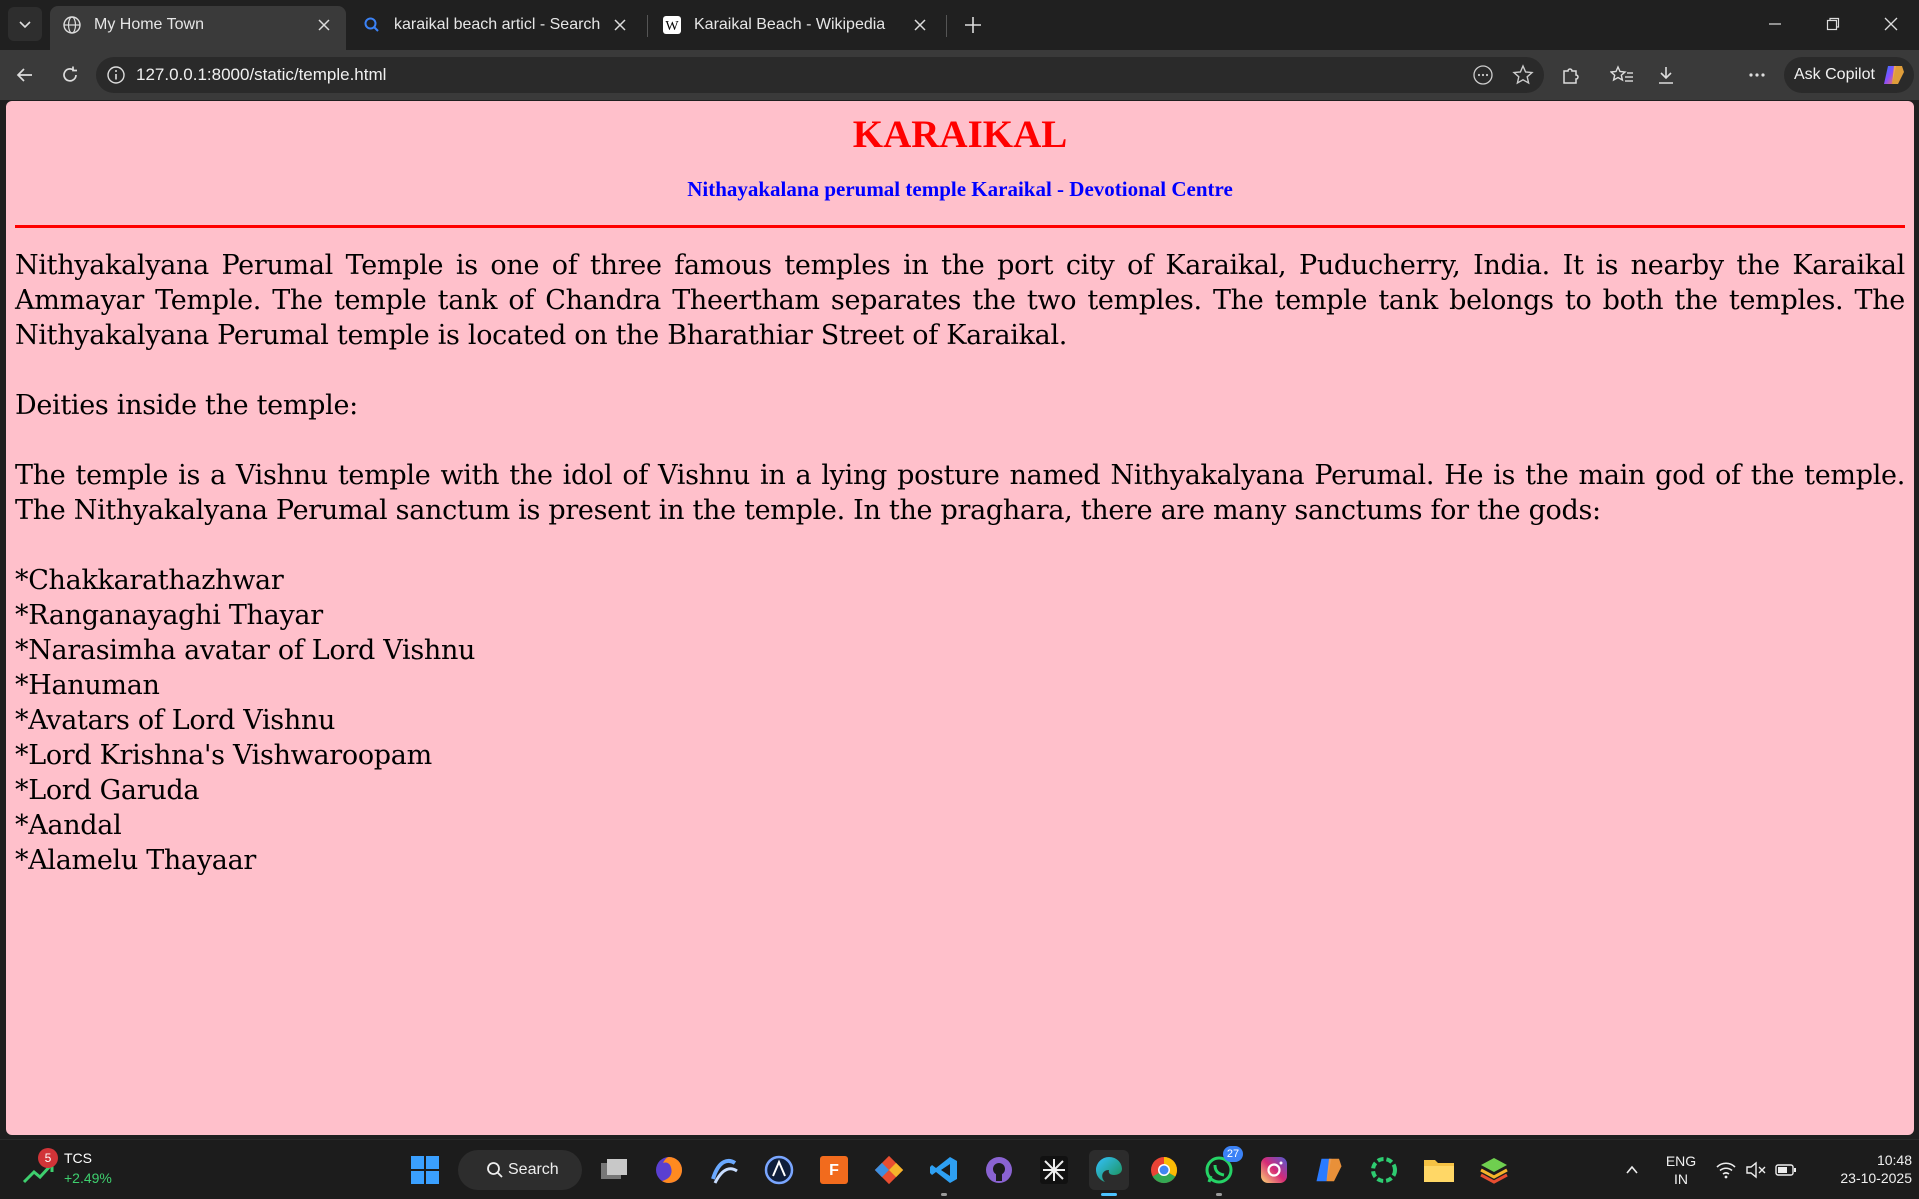 The height and width of the screenshot is (1199, 1919). I want to click on taskbar-app-tool, so click(724, 1170).